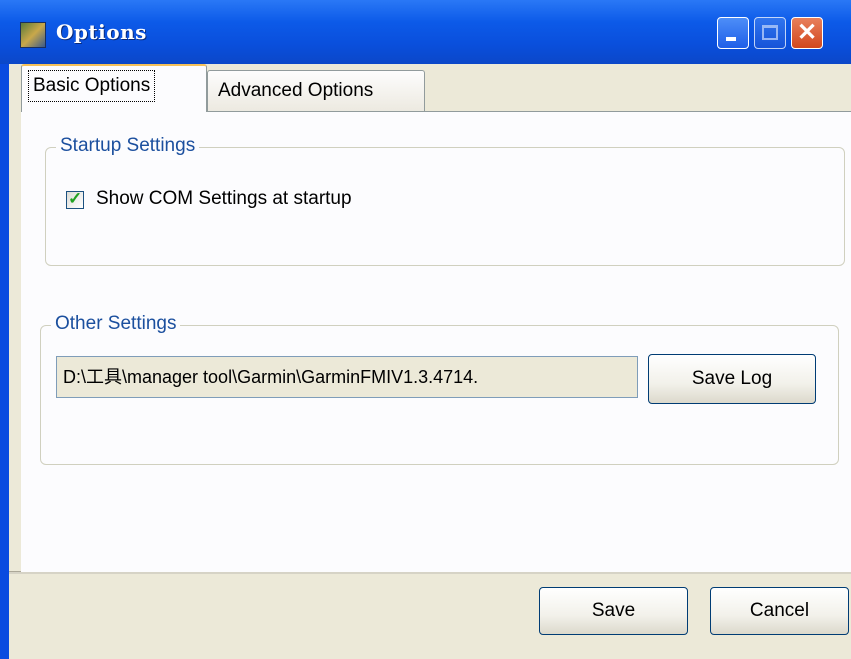  Describe the element at coordinates (733, 33) in the screenshot. I see `minimize-button` at that location.